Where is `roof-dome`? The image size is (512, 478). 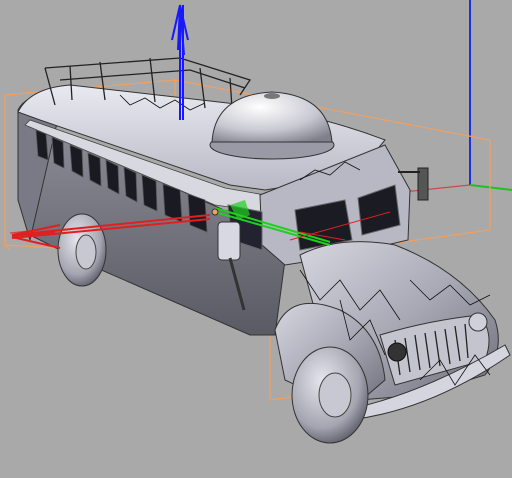 roof-dome is located at coordinates (272, 125).